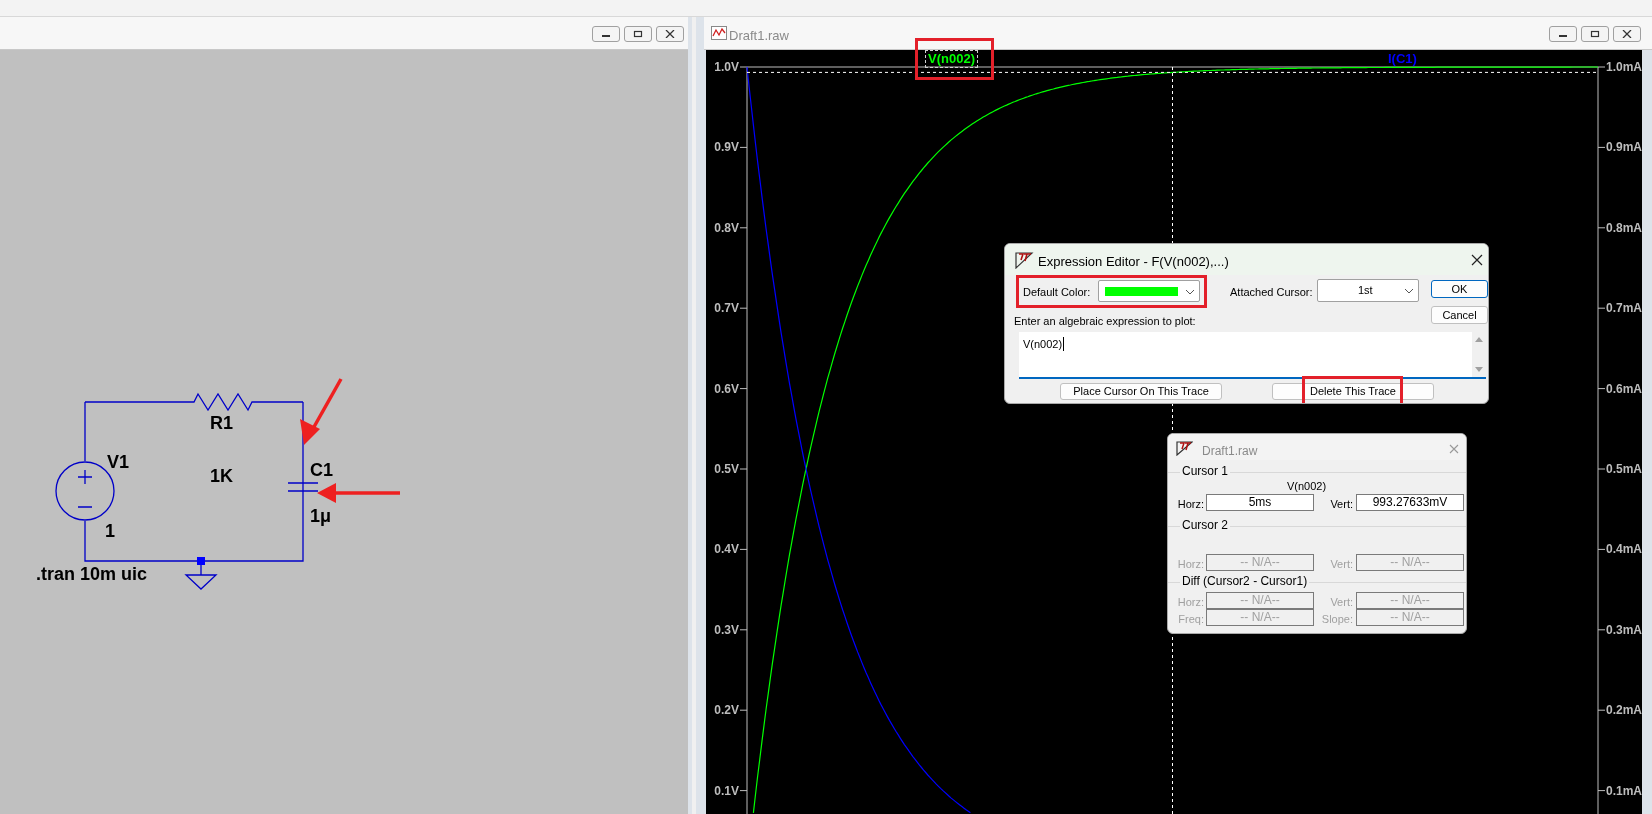 This screenshot has height=814, width=1652. I want to click on color-dropdown, so click(1149, 291).